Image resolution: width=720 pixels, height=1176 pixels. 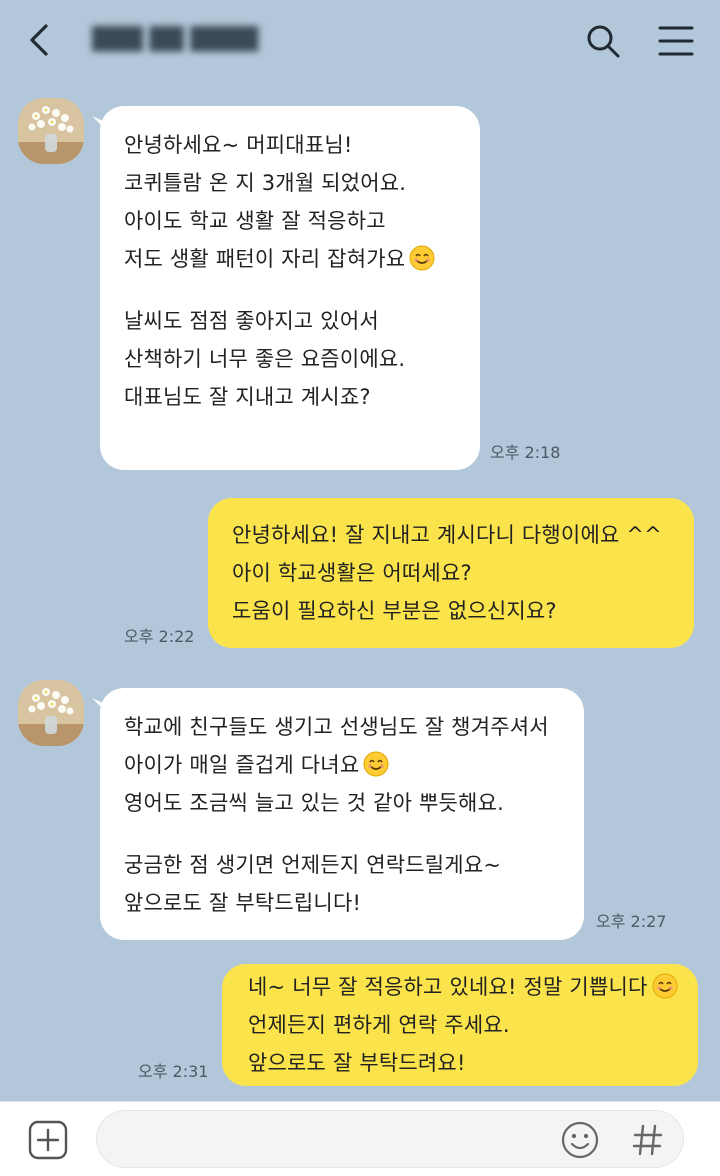 I want to click on hamburger-menu-icon, so click(x=676, y=41).